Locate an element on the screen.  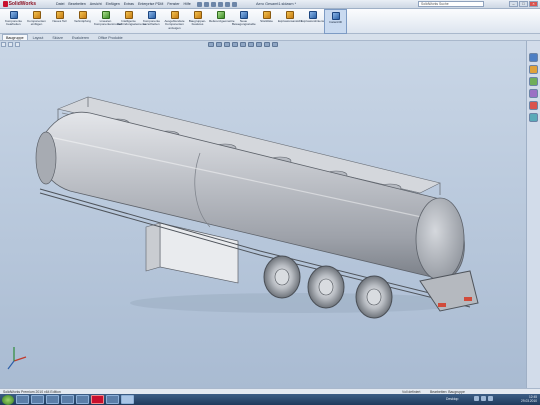
menu-ansicht: Ansicht is located at coordinates (96, 4).